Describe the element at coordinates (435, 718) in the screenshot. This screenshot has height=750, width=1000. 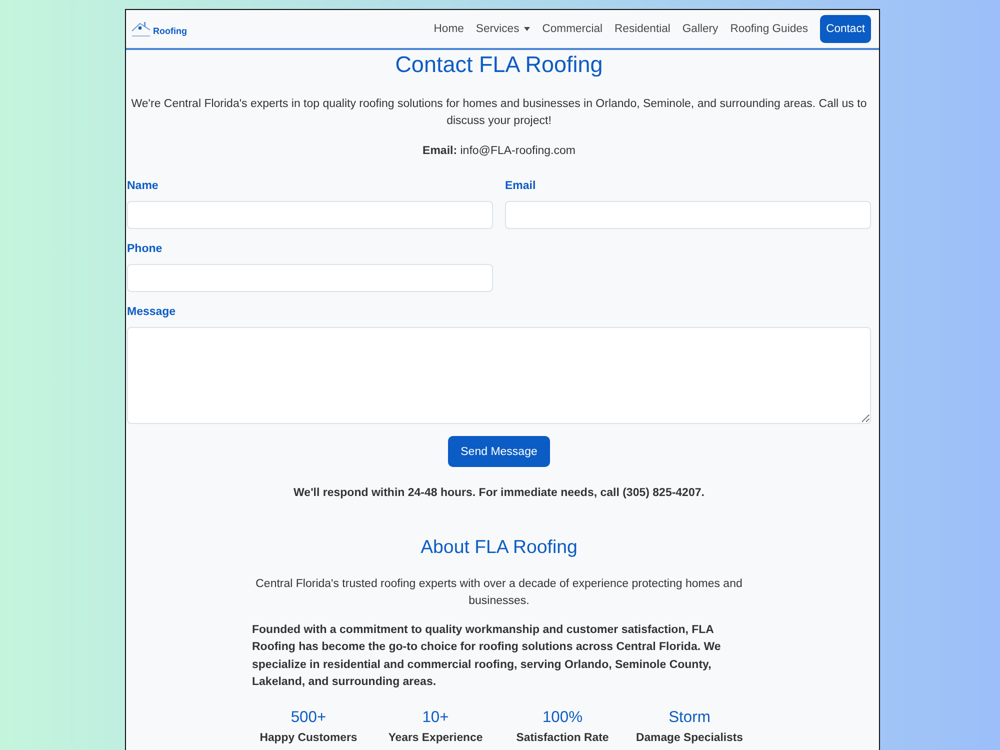
I see `stat-value: 10+` at that location.